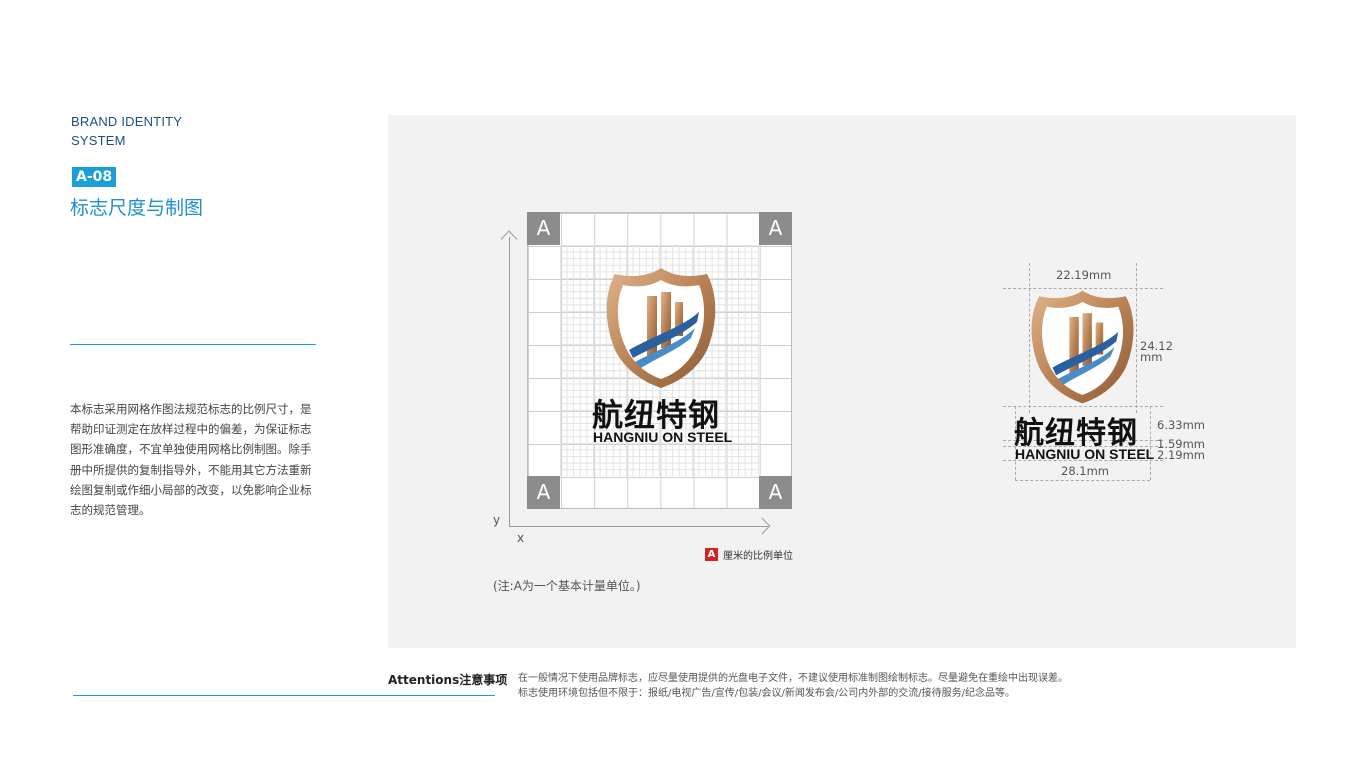 The image size is (1366, 767). Describe the element at coordinates (1085, 471) in the screenshot. I see `dim-width-bottom: 28.1mm` at that location.